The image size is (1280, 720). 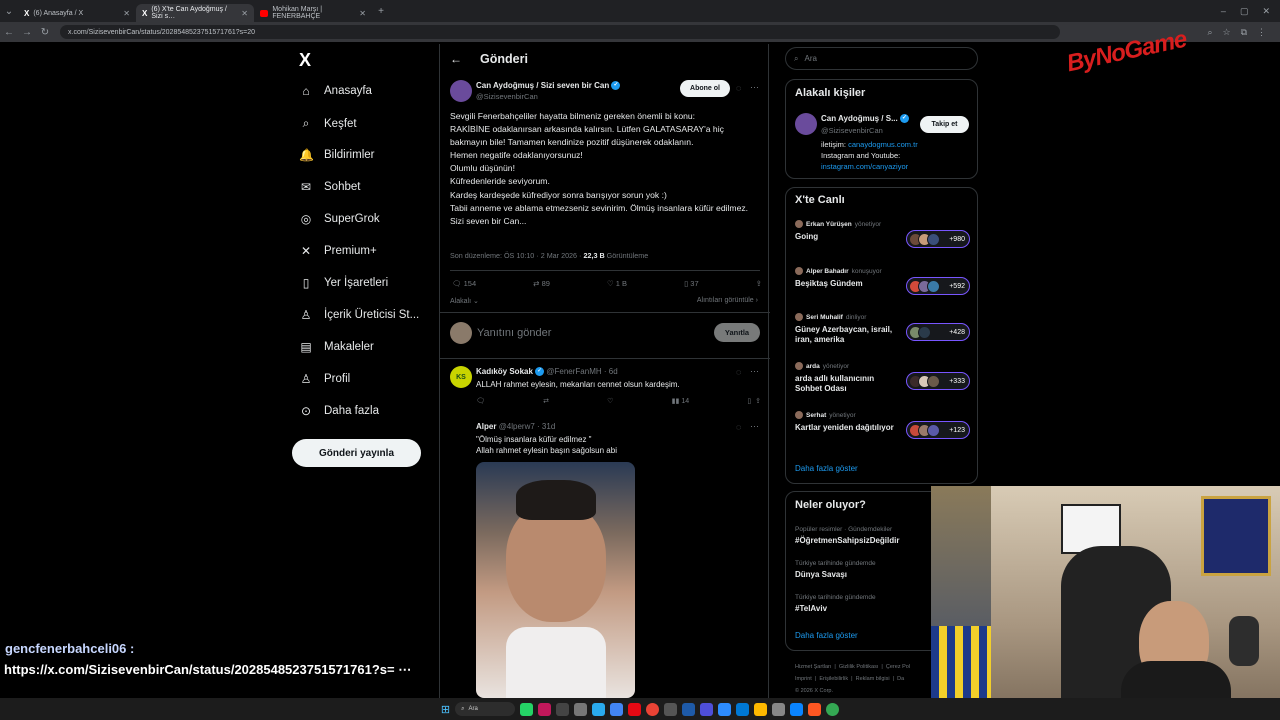 I want to click on windows-start-icon: ⊞, so click(x=445, y=709).